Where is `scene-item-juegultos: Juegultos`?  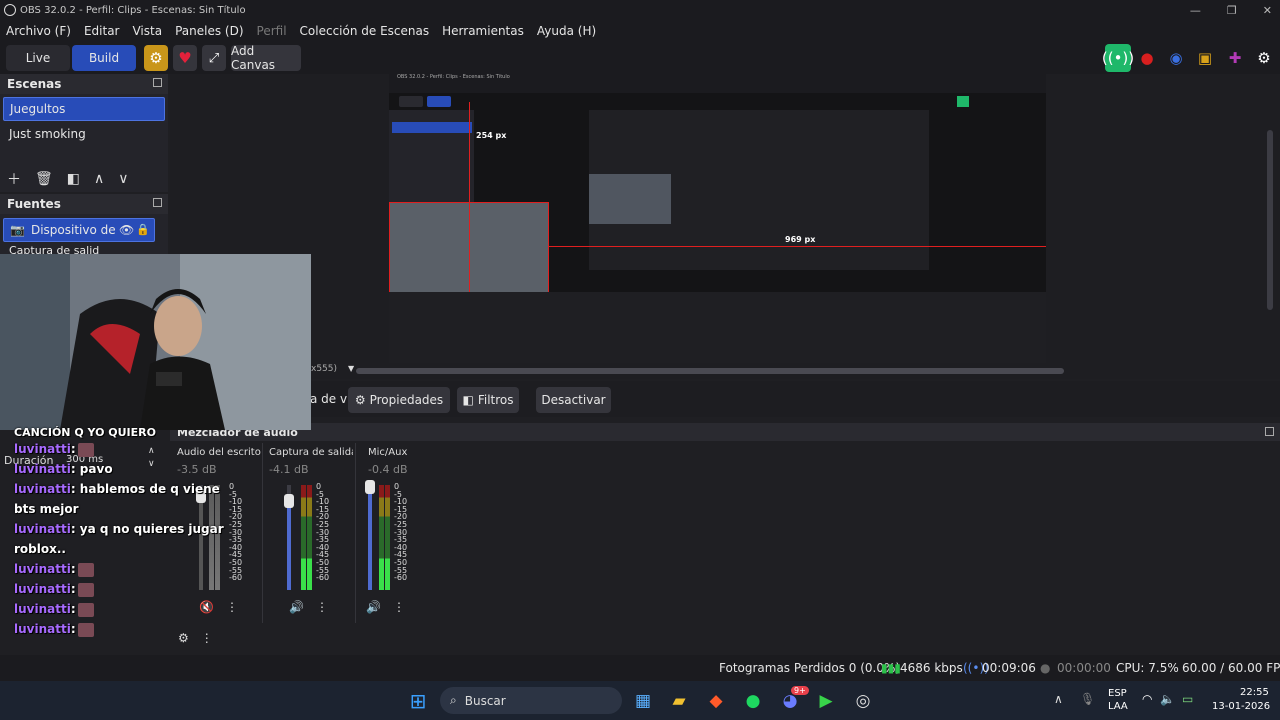 scene-item-juegultos: Juegultos is located at coordinates (84, 109).